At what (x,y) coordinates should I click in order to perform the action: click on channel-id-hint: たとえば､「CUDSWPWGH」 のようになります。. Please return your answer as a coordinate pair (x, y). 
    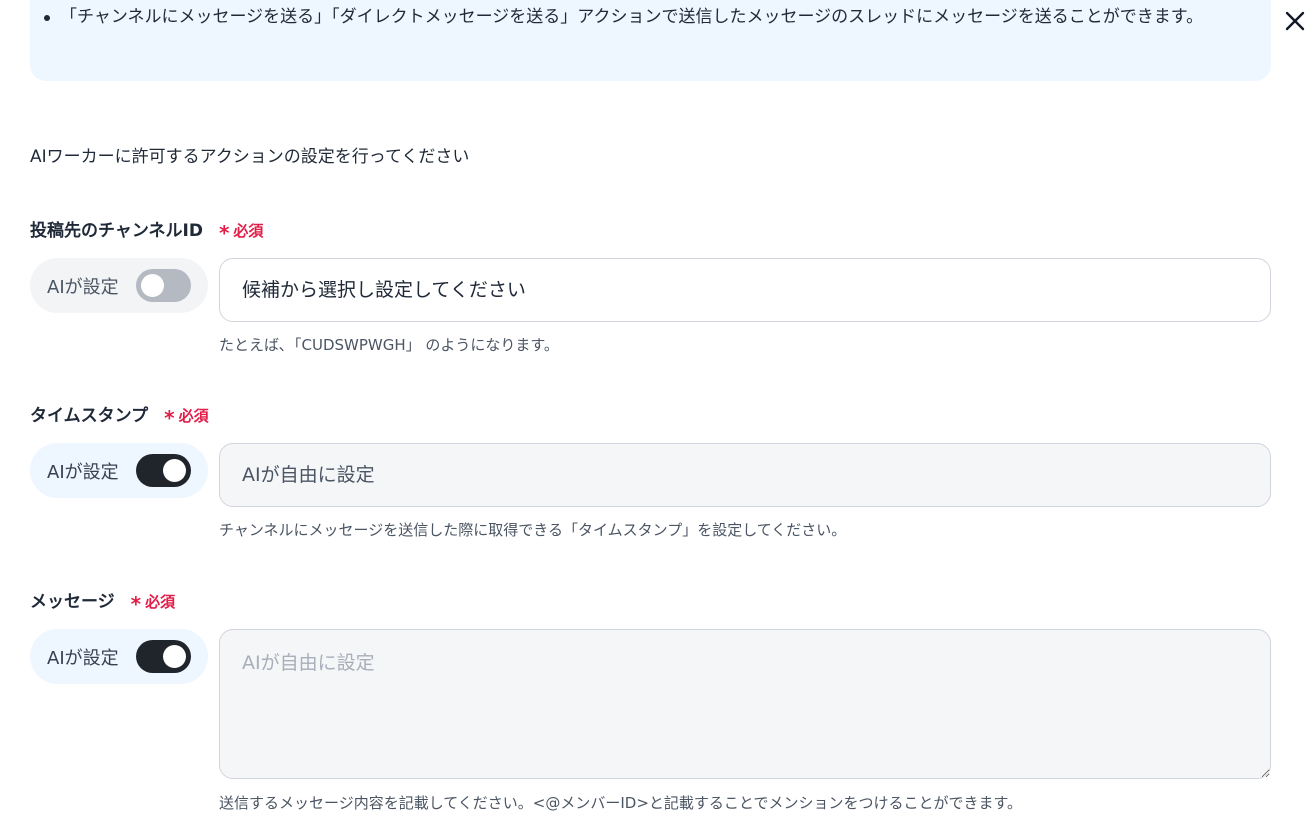
    Looking at the image, I should click on (389, 345).